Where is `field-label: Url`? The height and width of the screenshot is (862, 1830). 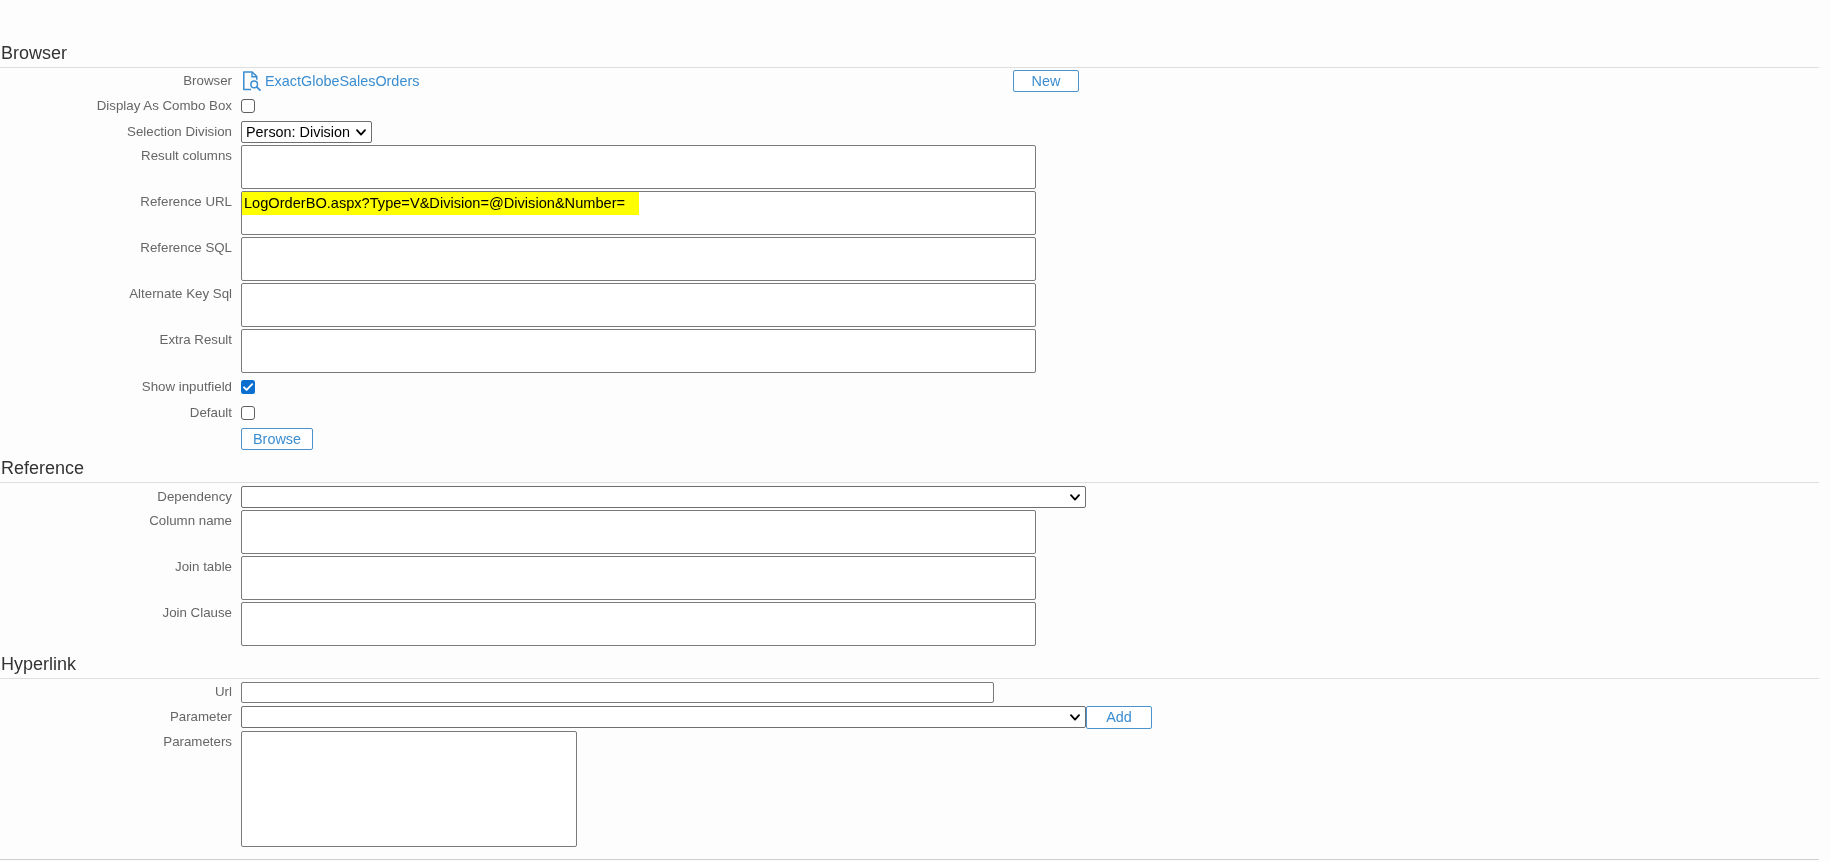
field-label: Url is located at coordinates (223, 692).